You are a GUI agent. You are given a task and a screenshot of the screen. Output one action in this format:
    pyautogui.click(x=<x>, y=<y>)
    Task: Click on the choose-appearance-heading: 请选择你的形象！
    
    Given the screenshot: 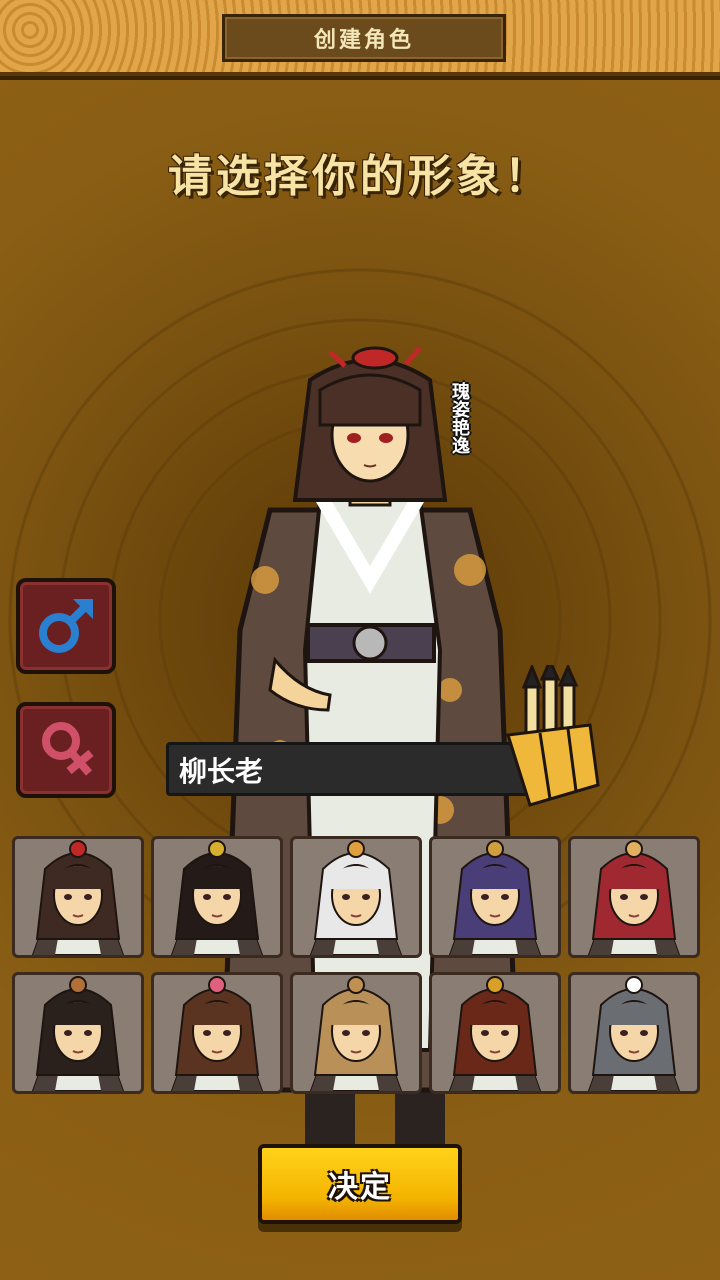 What is the action you would take?
    pyautogui.click(x=360, y=176)
    